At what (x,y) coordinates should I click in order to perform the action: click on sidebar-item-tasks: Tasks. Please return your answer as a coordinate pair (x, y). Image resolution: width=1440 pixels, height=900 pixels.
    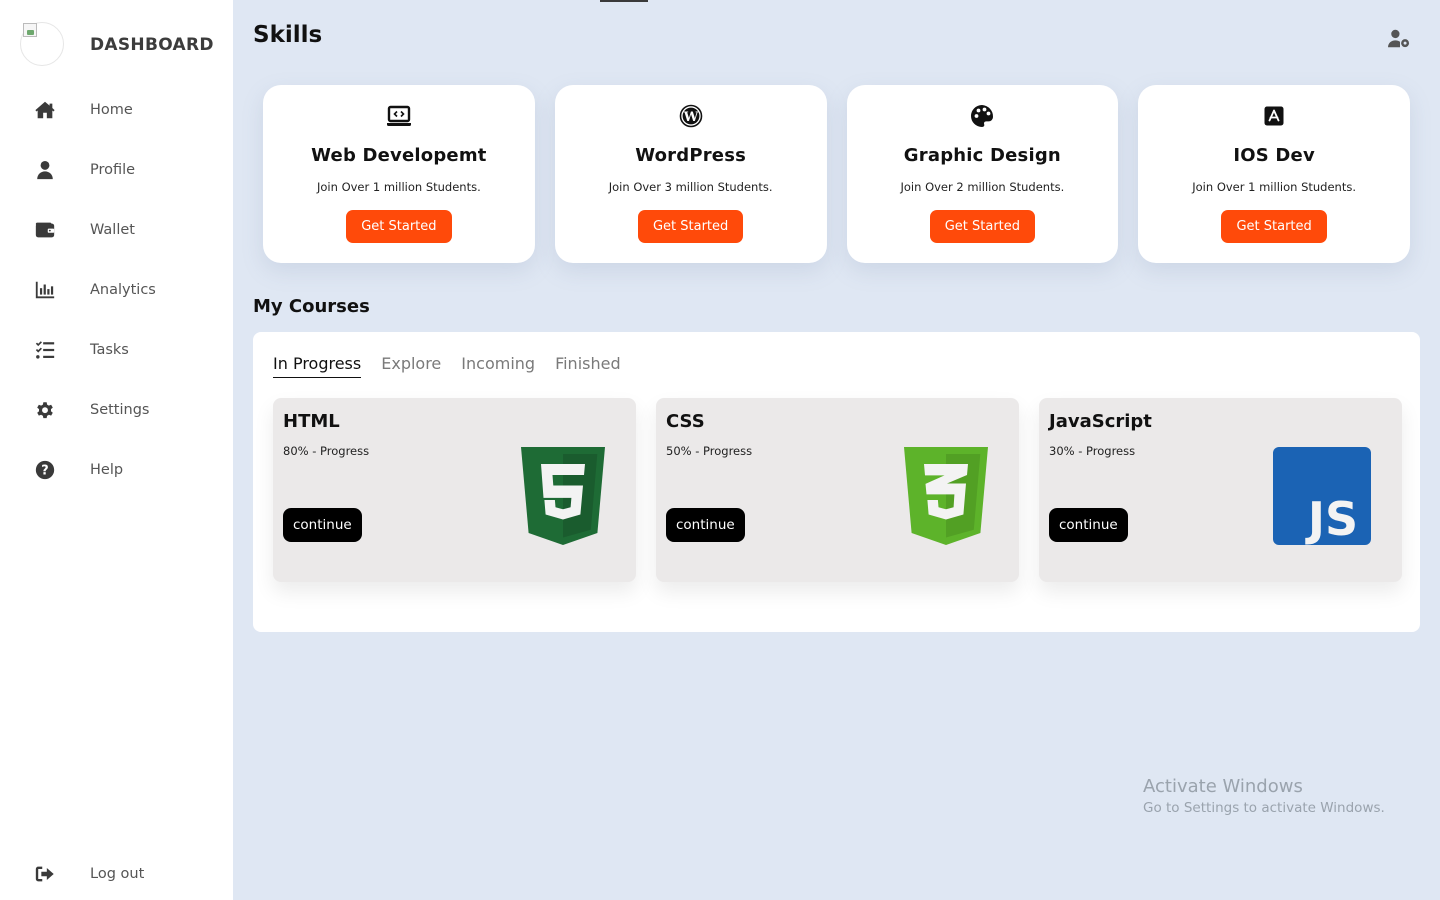
    Looking at the image, I should click on (116, 350).